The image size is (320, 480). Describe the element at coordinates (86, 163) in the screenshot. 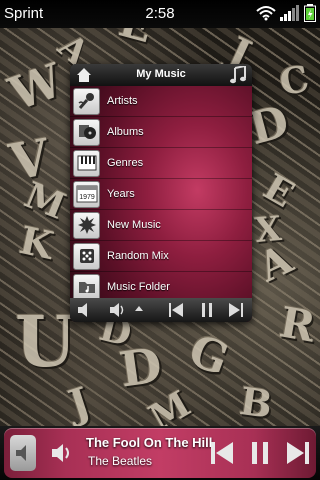

I see `piano-icon` at that location.